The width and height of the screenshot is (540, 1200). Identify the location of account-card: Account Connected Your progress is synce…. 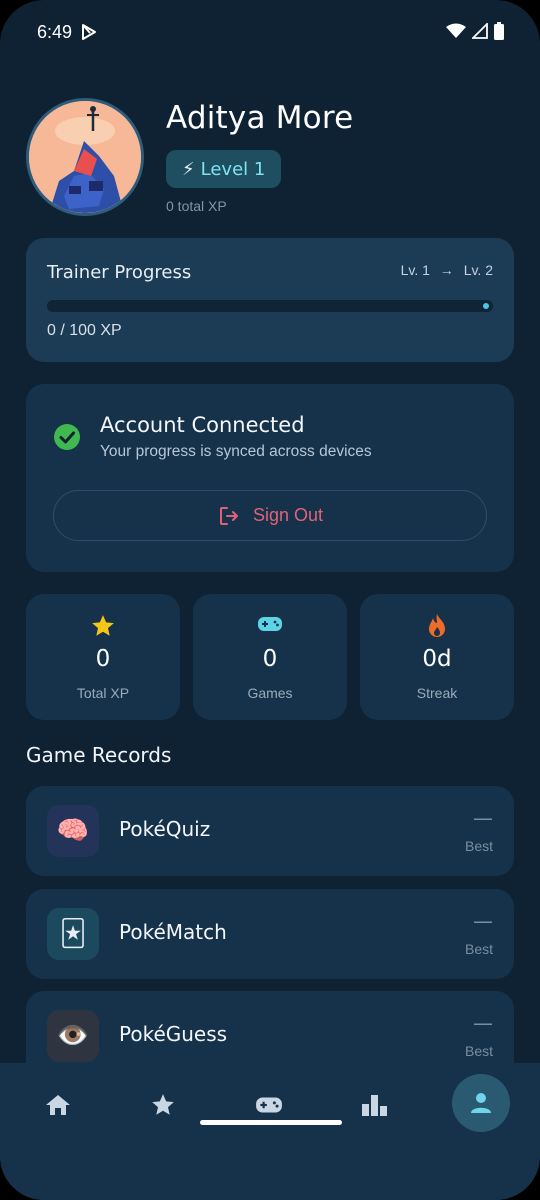
(270, 478).